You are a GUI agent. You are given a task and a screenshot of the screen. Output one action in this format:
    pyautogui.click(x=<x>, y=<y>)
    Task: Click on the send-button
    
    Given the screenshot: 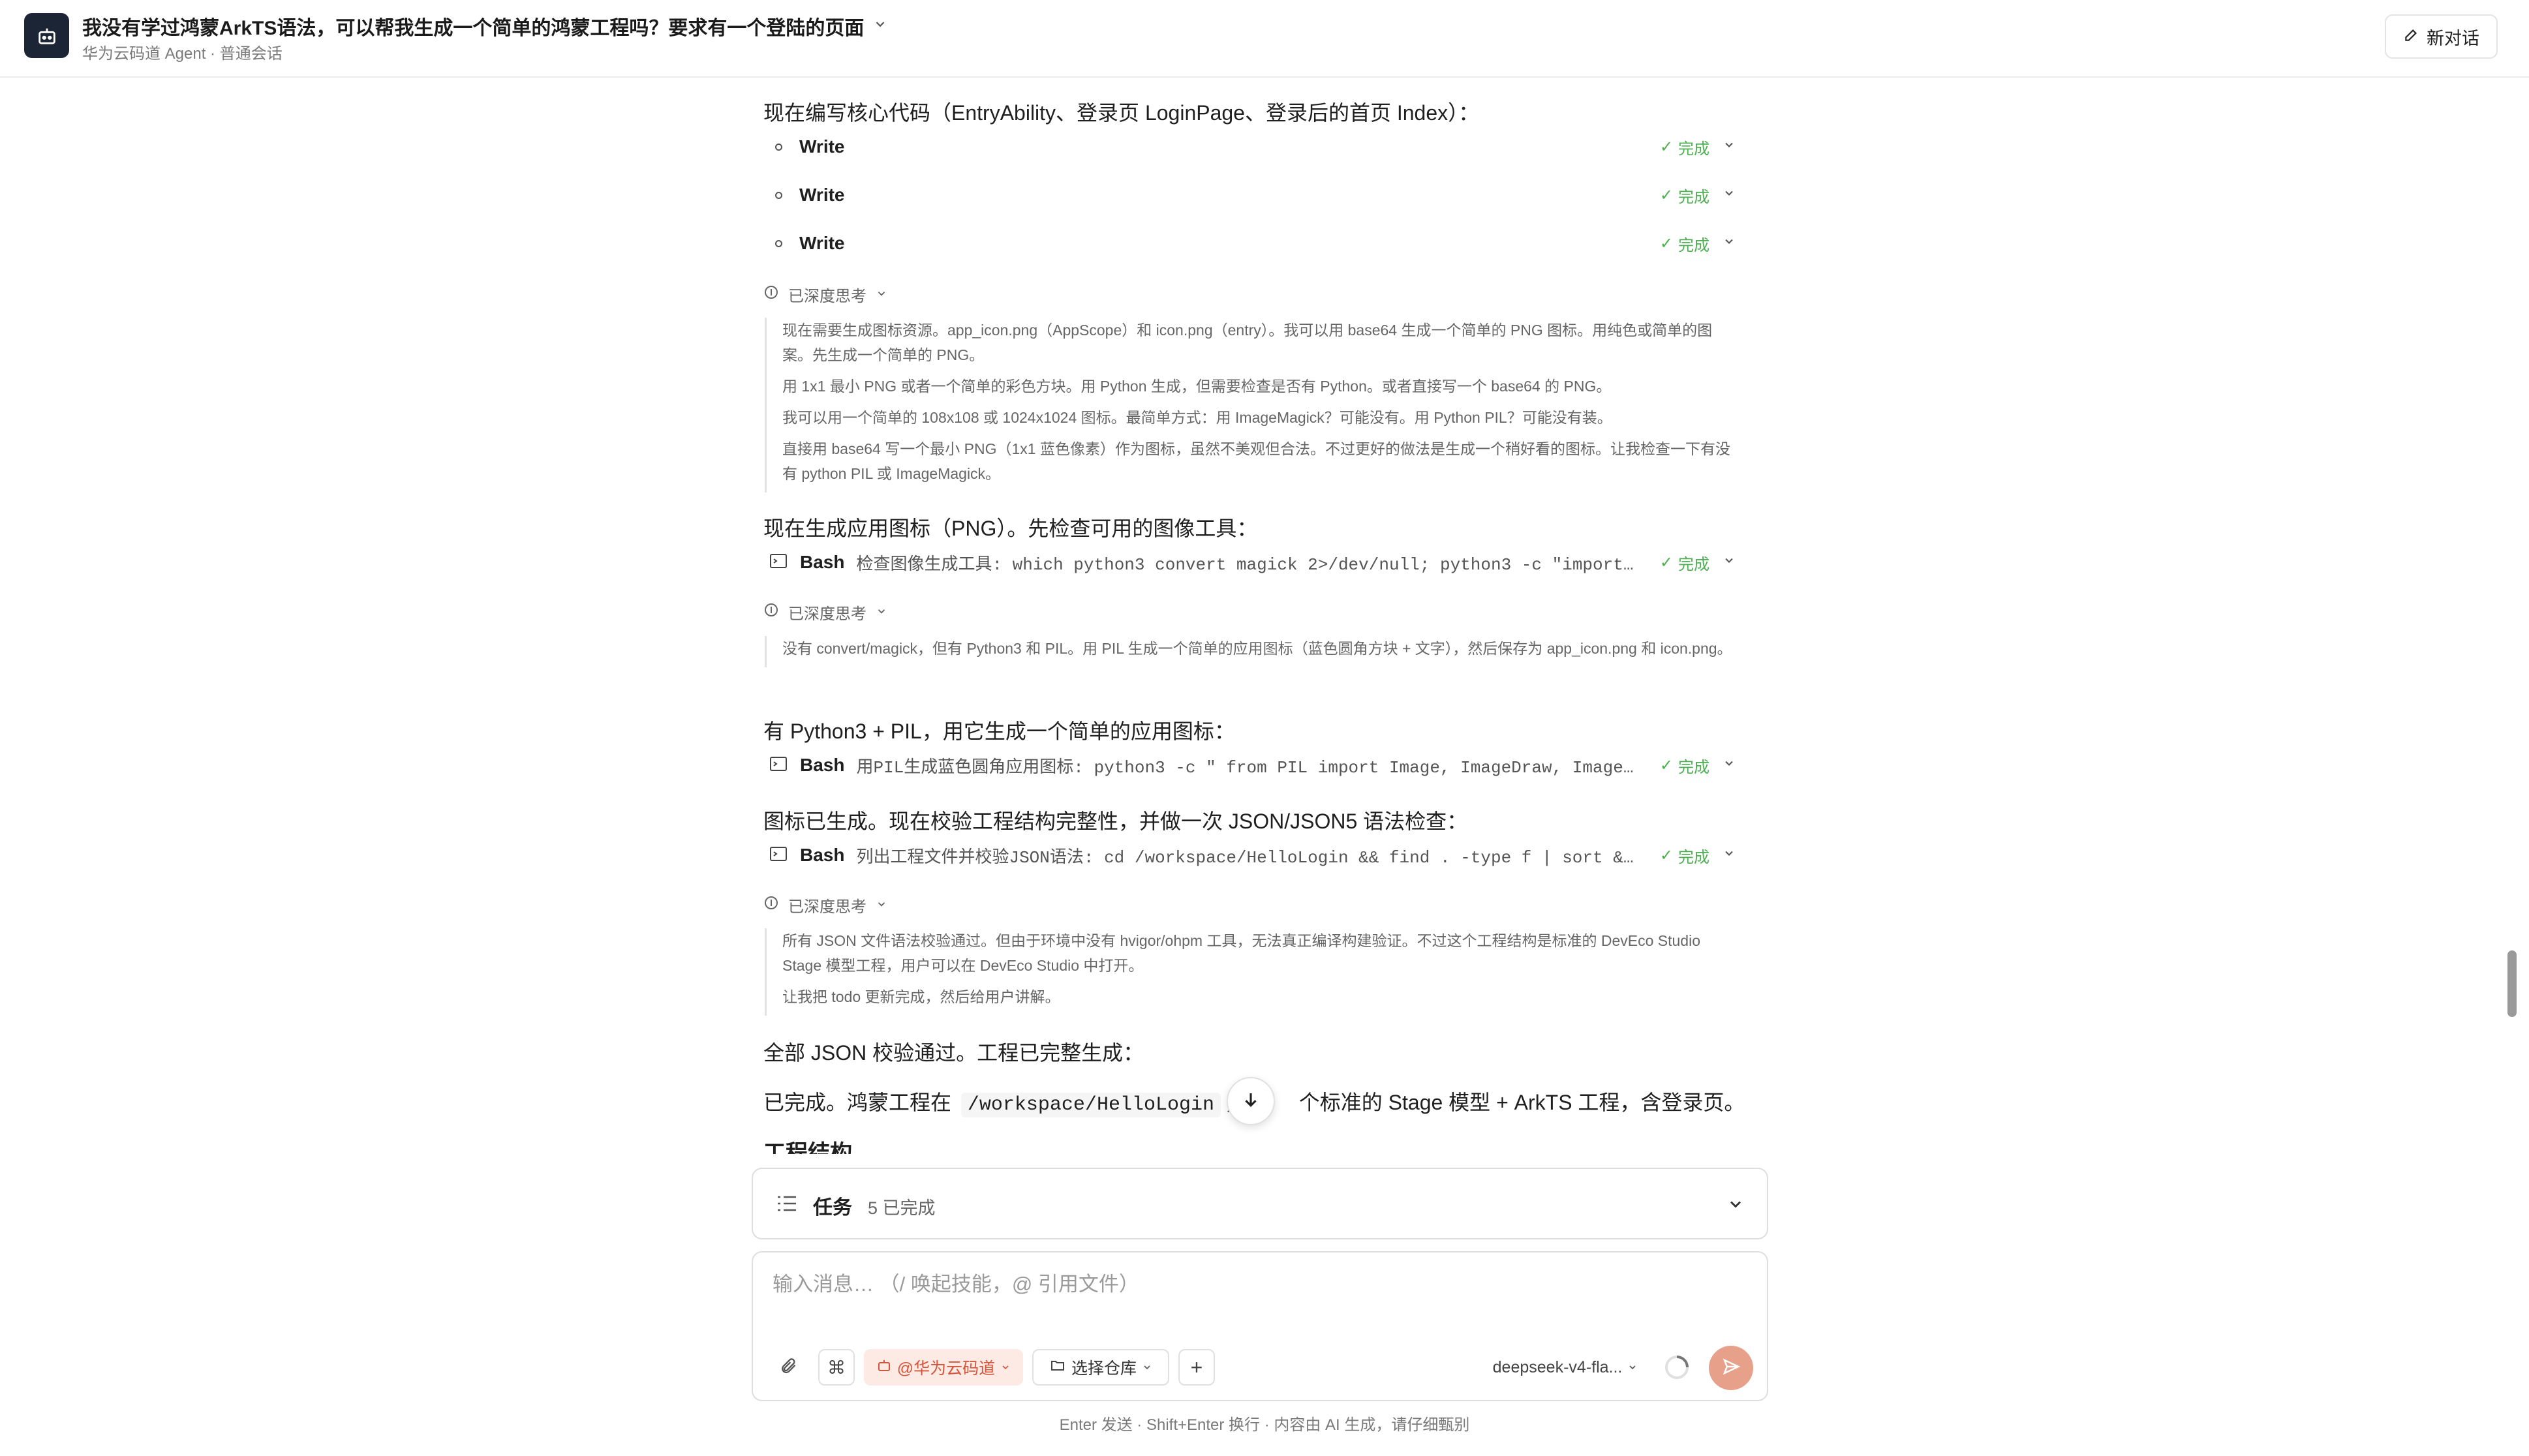 What is the action you would take?
    pyautogui.click(x=1731, y=1368)
    